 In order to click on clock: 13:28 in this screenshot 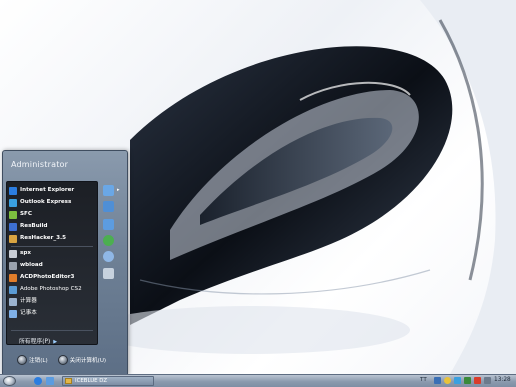, I will do `click(502, 380)`.